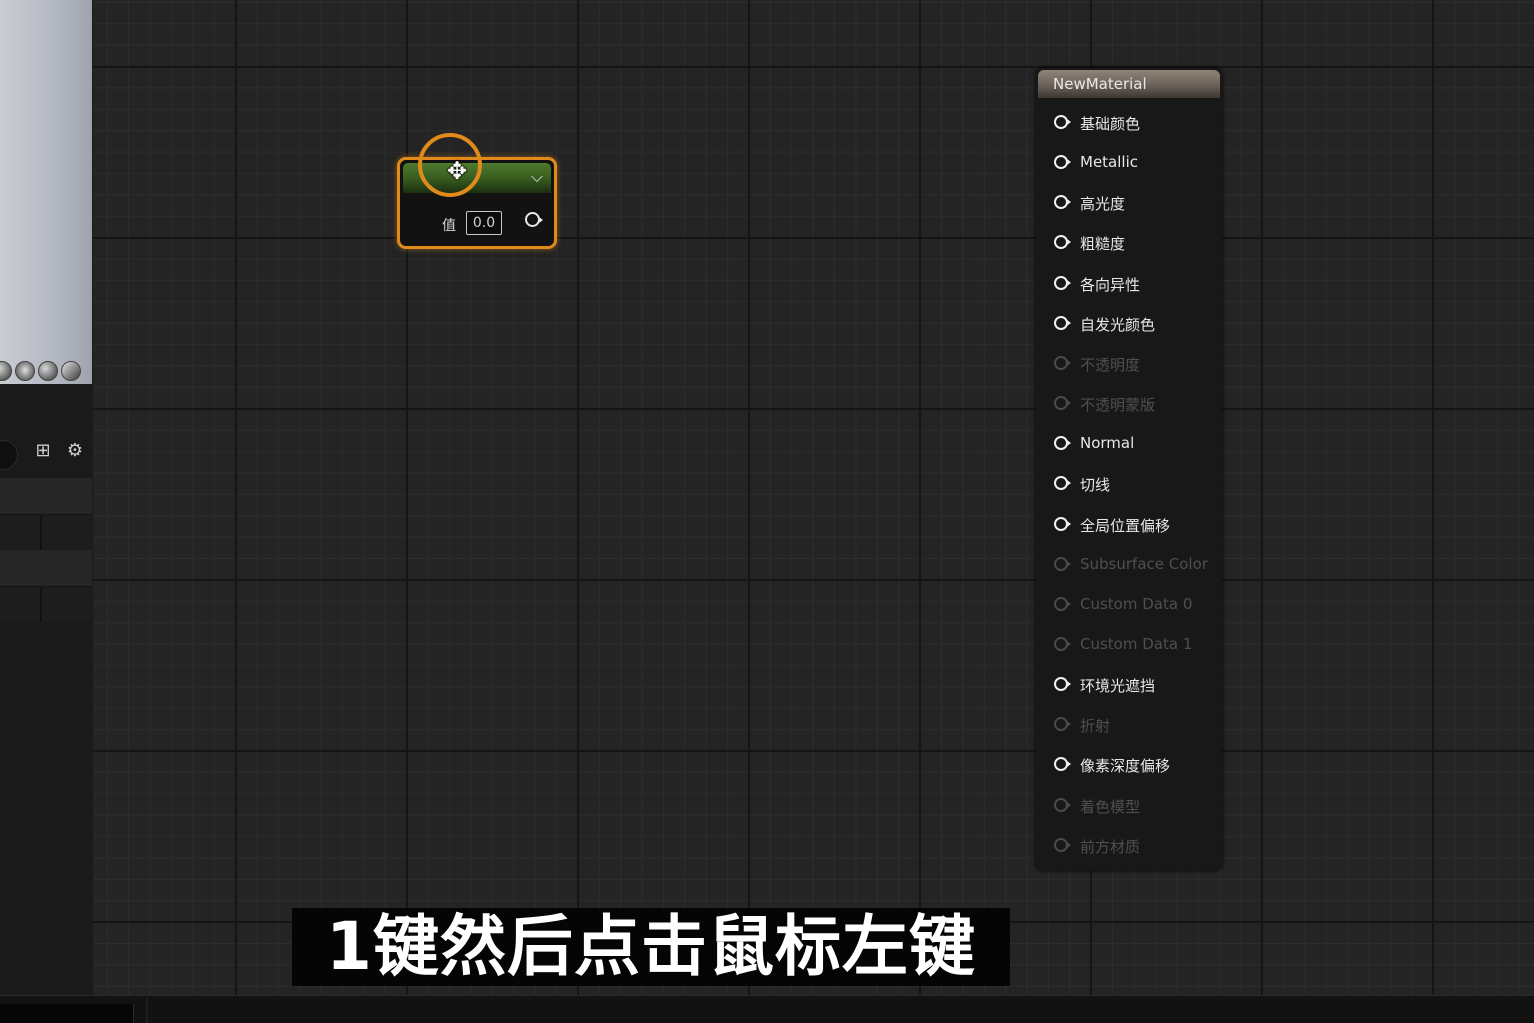 The height and width of the screenshot is (1023, 1534). Describe the element at coordinates (484, 223) in the screenshot. I see `value-input: 0.0` at that location.